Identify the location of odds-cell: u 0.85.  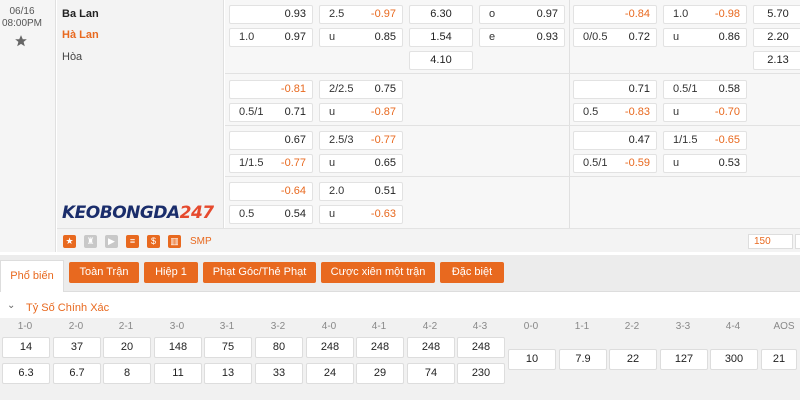
(361, 37).